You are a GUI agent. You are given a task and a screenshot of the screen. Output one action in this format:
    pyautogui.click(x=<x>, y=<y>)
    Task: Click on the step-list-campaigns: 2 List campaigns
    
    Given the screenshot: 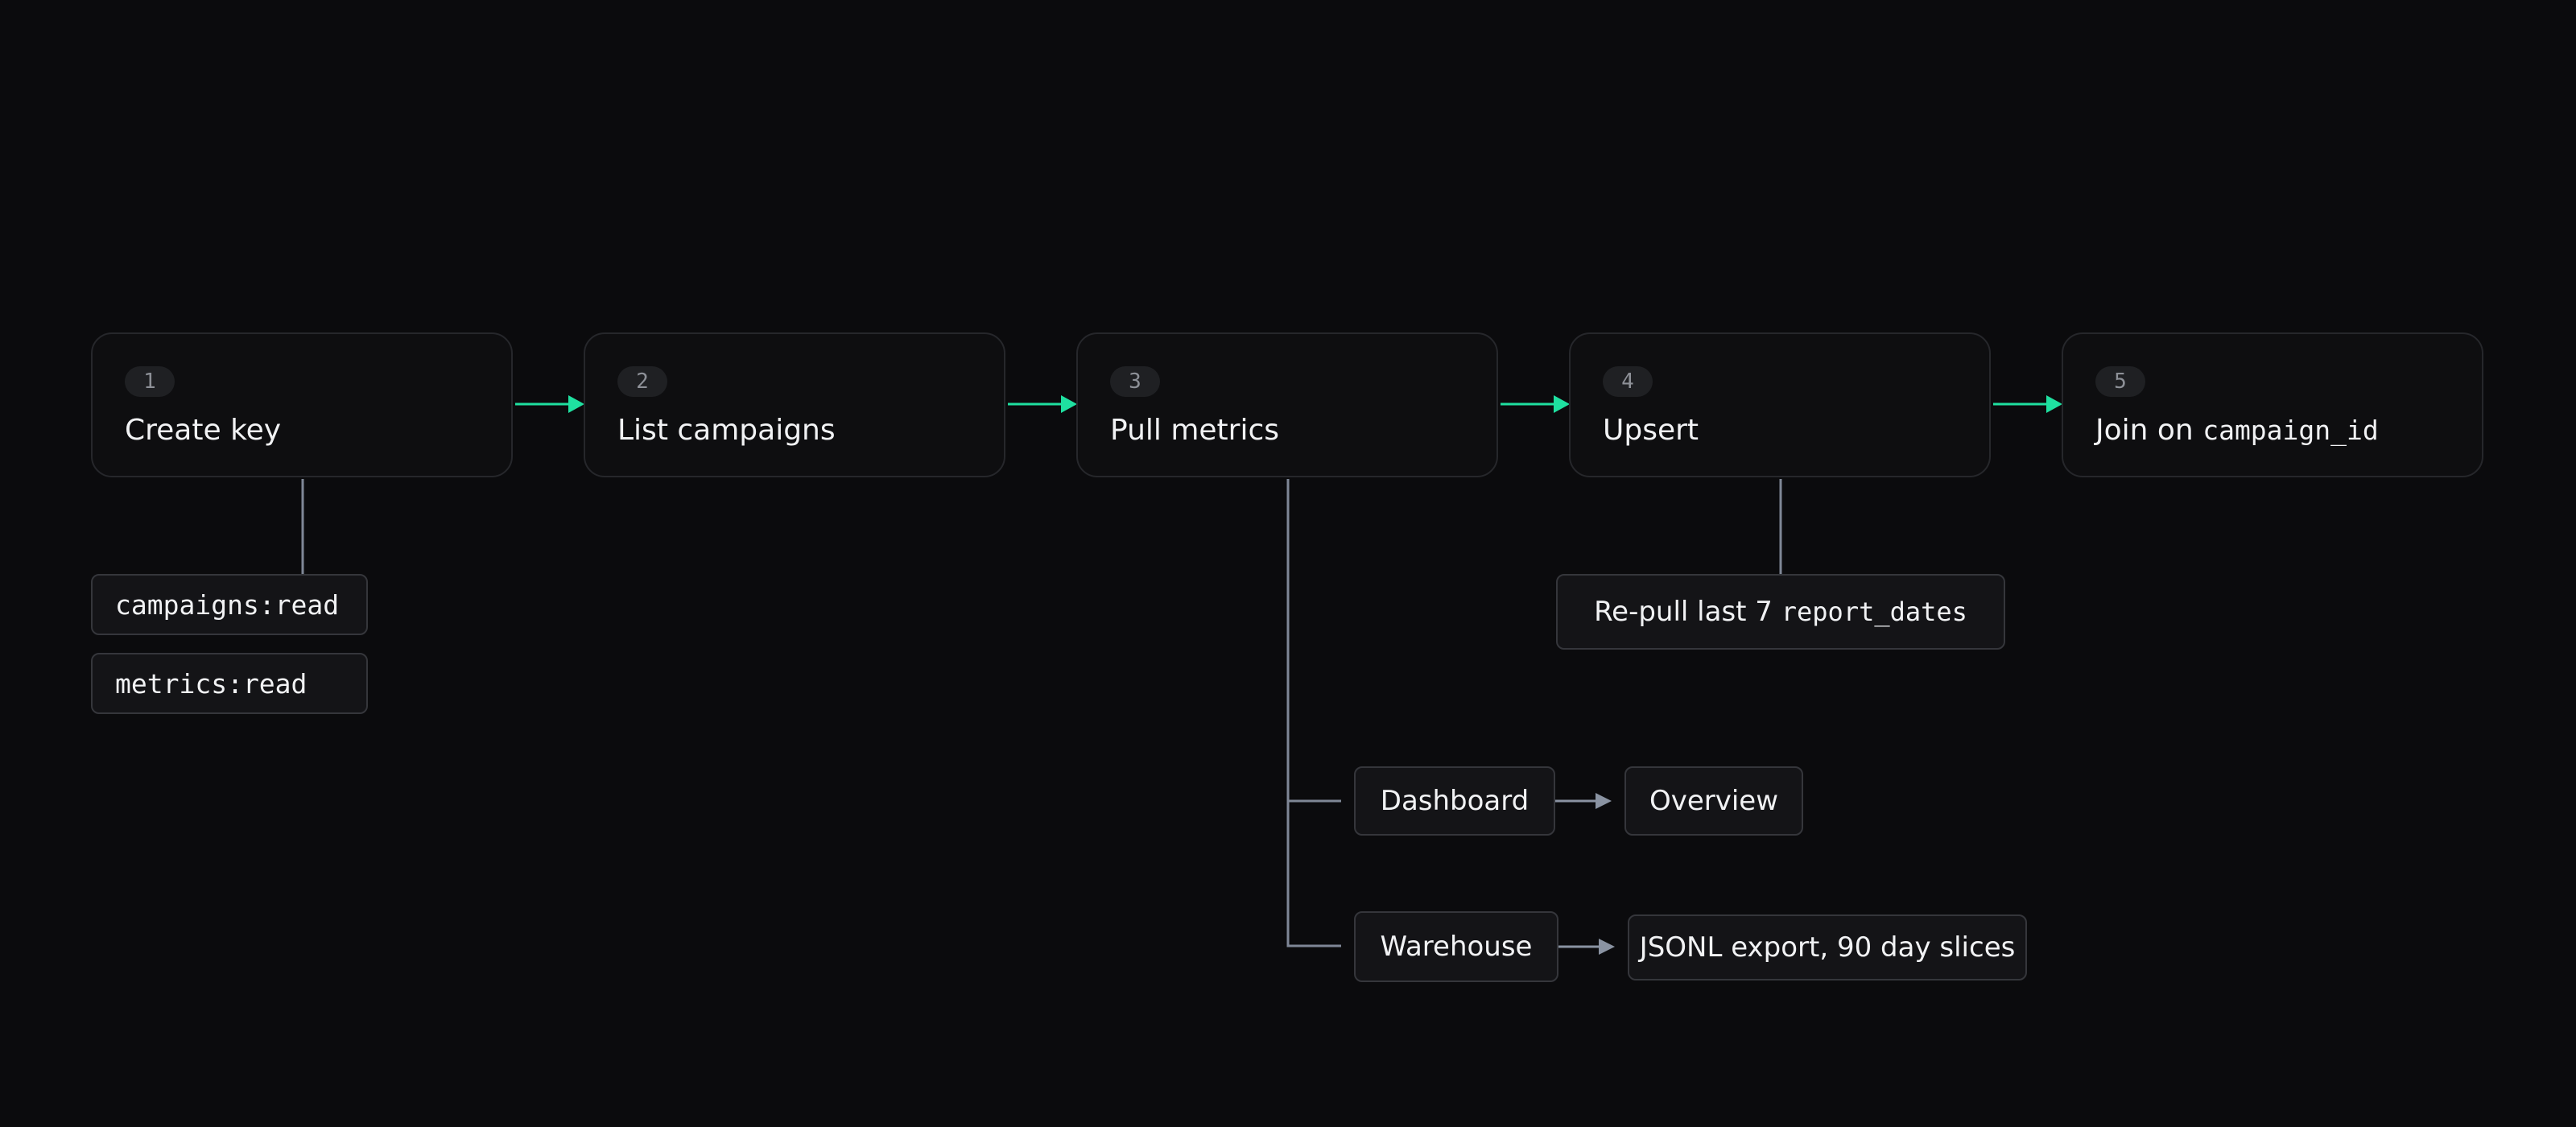 What is the action you would take?
    pyautogui.click(x=794, y=404)
    